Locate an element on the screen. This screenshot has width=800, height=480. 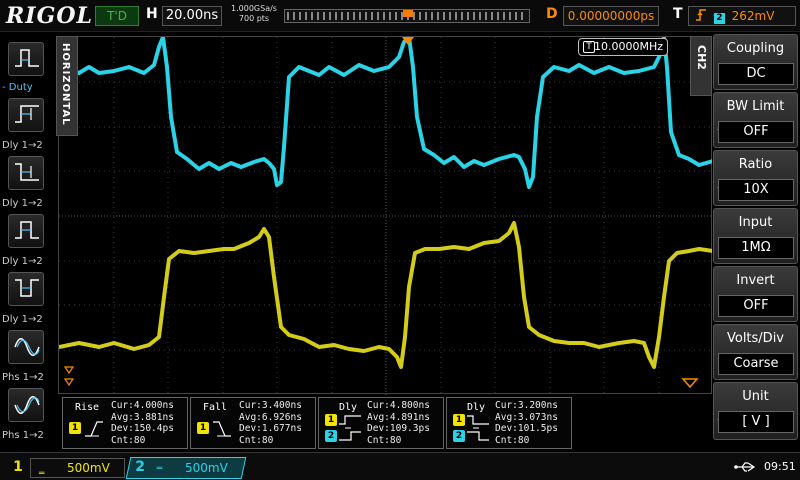
horizontal-tab-label: HORIZONTAL is located at coordinates (65, 84).